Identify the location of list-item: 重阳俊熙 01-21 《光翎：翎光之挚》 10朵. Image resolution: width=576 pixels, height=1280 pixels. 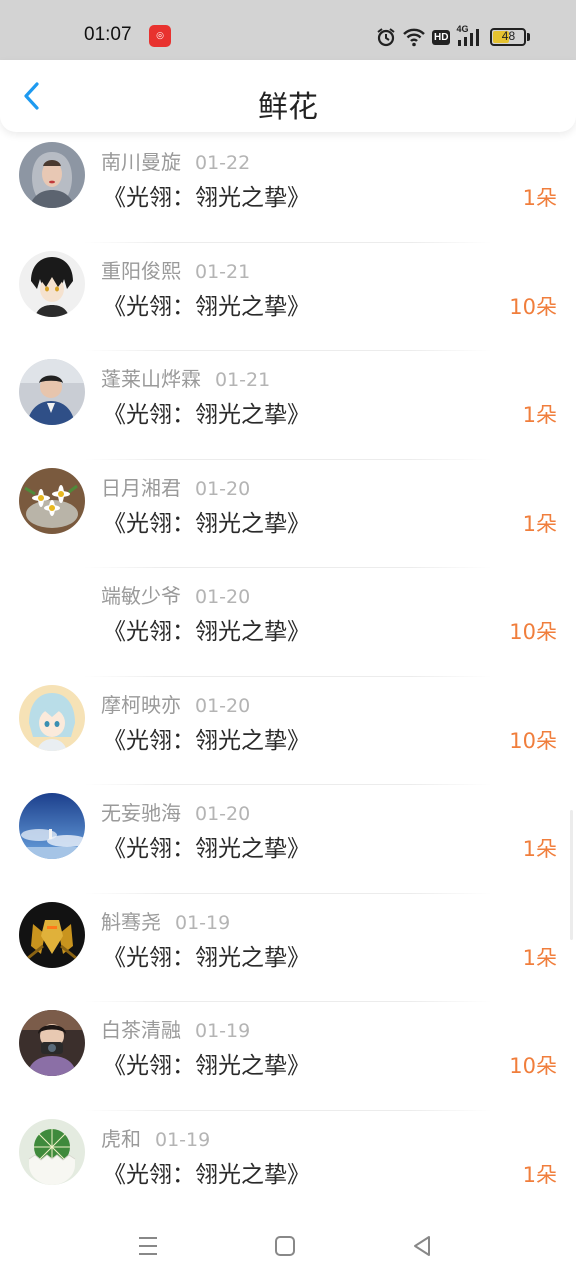
(288, 297).